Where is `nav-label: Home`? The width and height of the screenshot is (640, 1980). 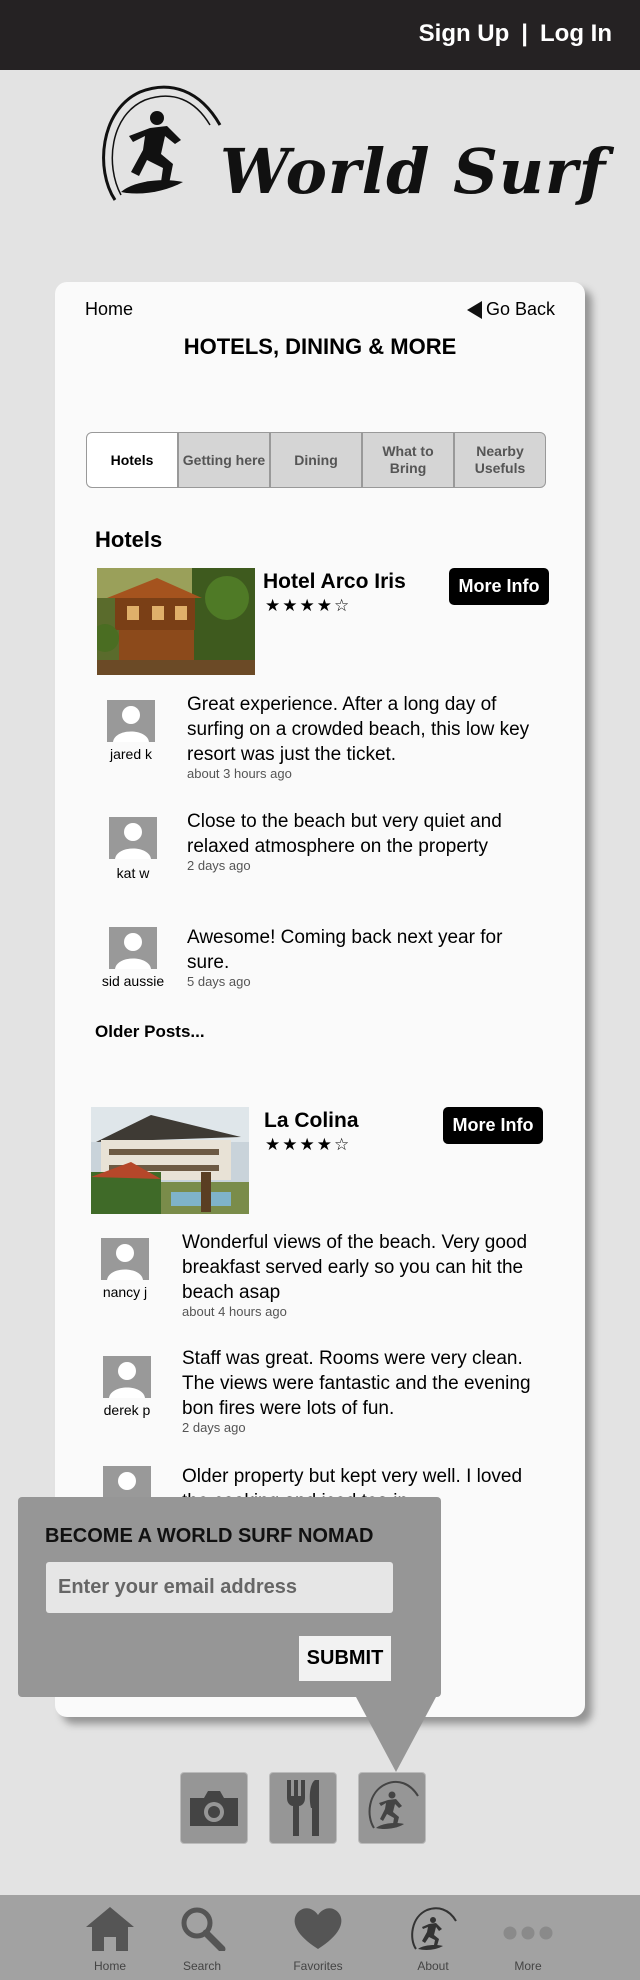
nav-label: Home is located at coordinates (109, 1966).